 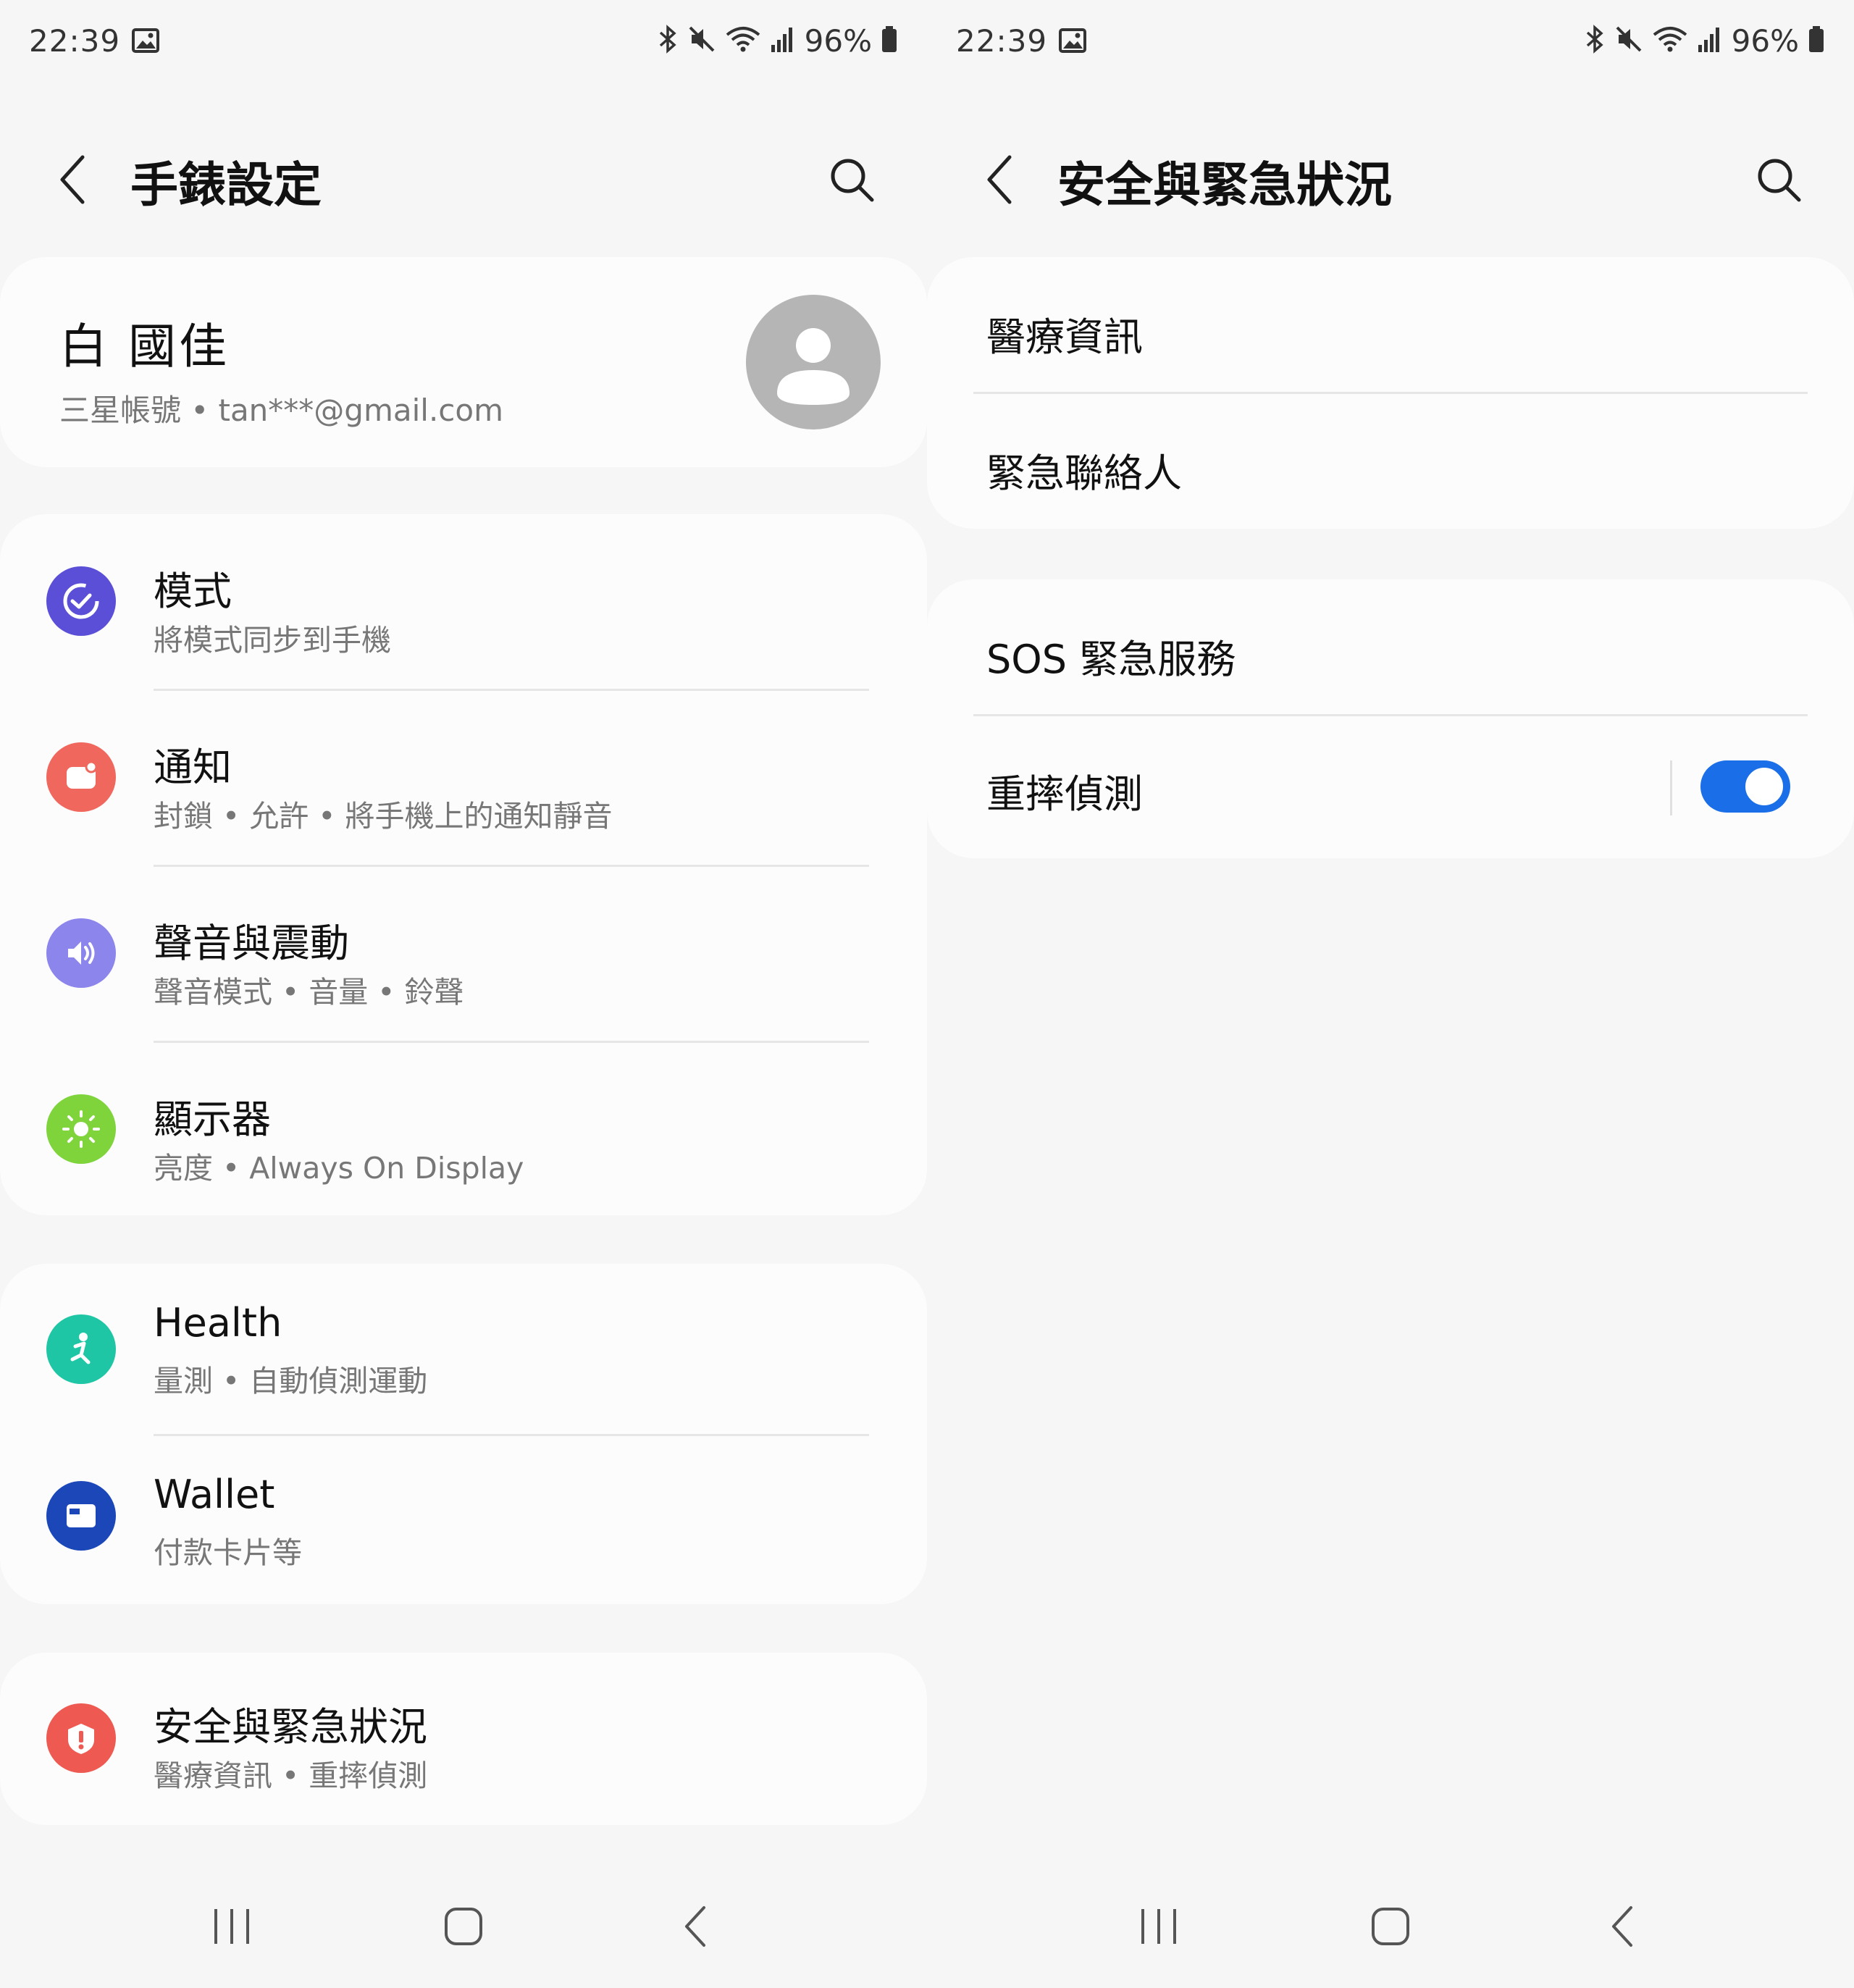 I want to click on item-subtitle: 量測 • 自動偵測運動, so click(x=291, y=1381).